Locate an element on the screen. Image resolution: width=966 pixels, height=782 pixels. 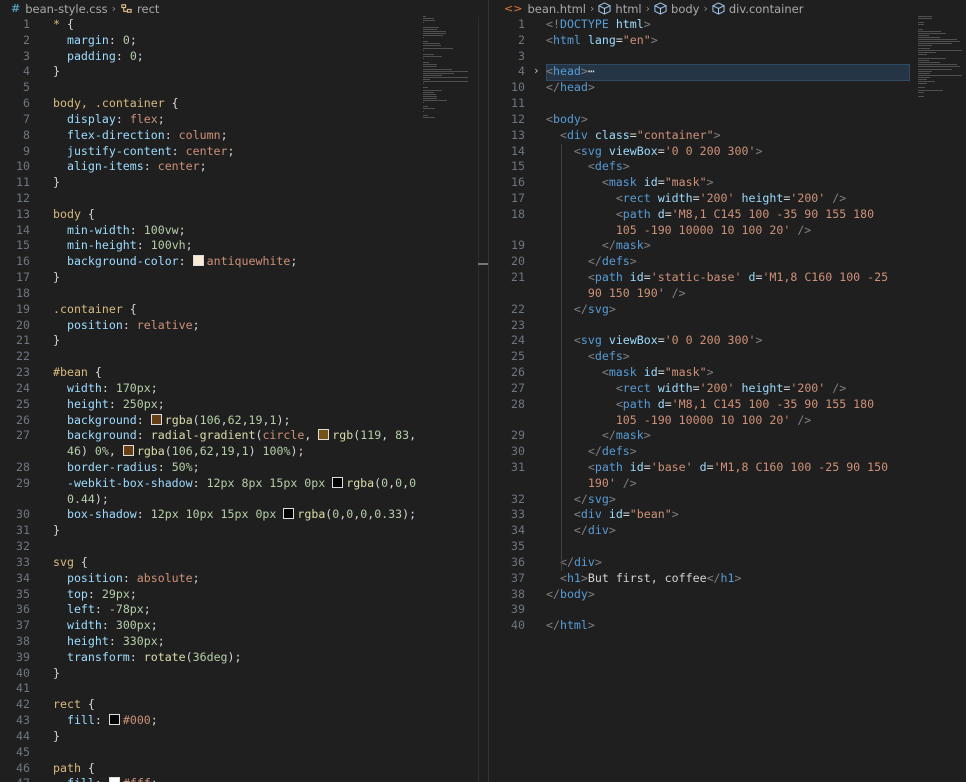
code-line: 42 rect { is located at coordinates (244, 705).